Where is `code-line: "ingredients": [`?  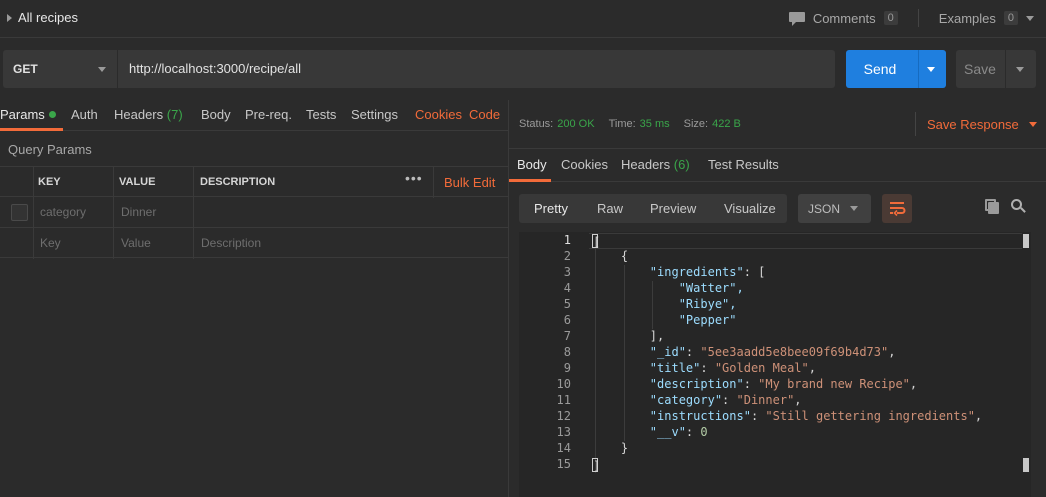 code-line: "ingredients": [ is located at coordinates (707, 272).